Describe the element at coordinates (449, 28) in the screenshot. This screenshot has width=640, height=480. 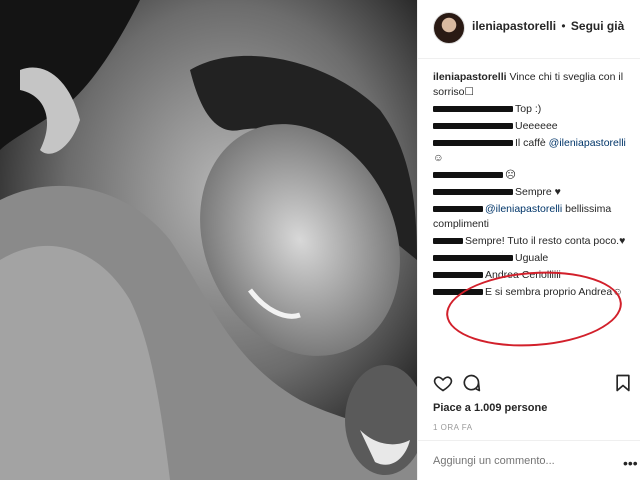
I see `avatar` at that location.